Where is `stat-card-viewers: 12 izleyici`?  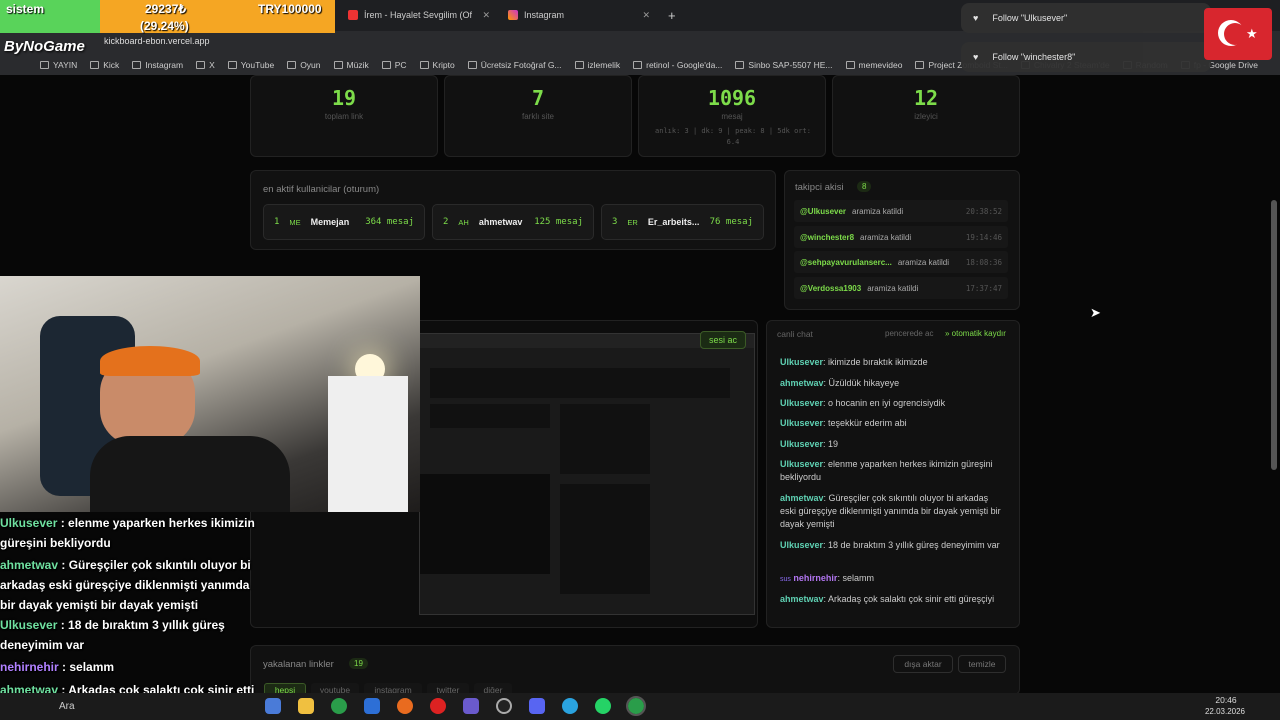 stat-card-viewers: 12 izleyici is located at coordinates (926, 116).